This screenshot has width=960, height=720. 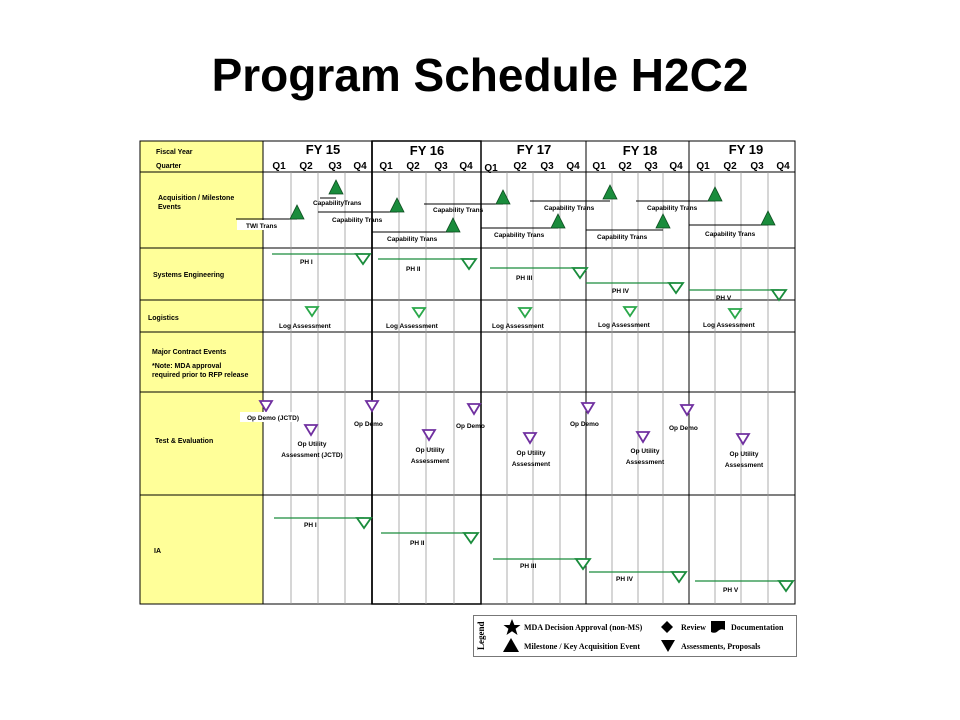 What do you see at coordinates (667, 627) in the screenshot?
I see `diamond-icon` at bounding box center [667, 627].